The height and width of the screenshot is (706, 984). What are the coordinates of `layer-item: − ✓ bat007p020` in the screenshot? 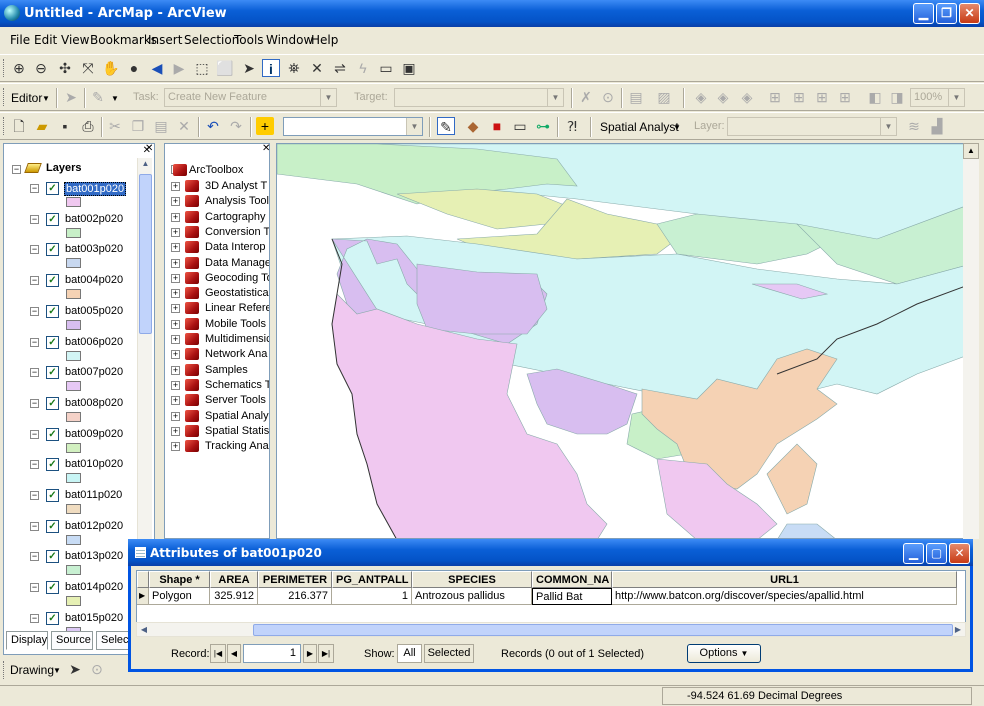 It's located at (90, 381).